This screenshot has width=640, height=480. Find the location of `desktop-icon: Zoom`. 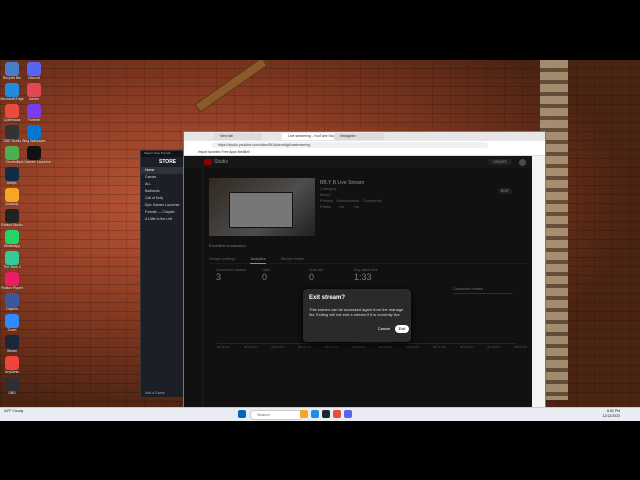

desktop-icon: Zoom is located at coordinates (16, 323).